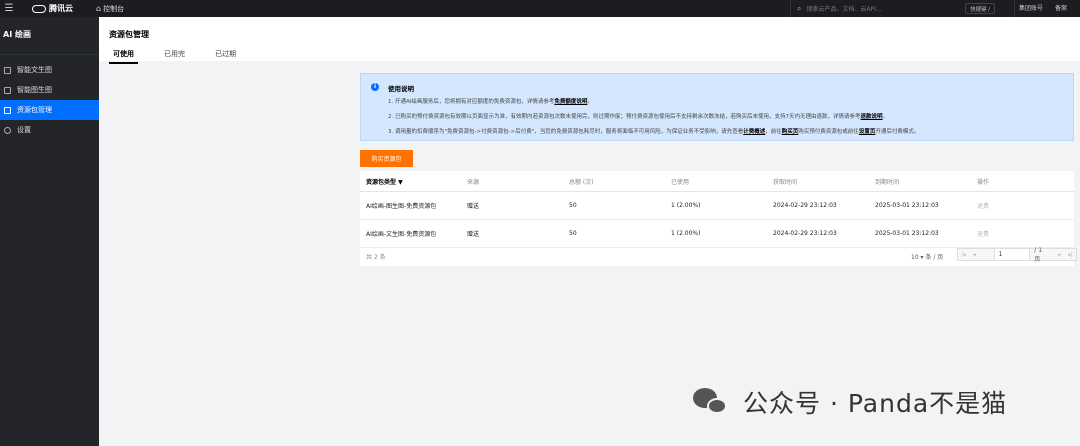  What do you see at coordinates (7, 90) in the screenshot?
I see `image-image-icon` at bounding box center [7, 90].